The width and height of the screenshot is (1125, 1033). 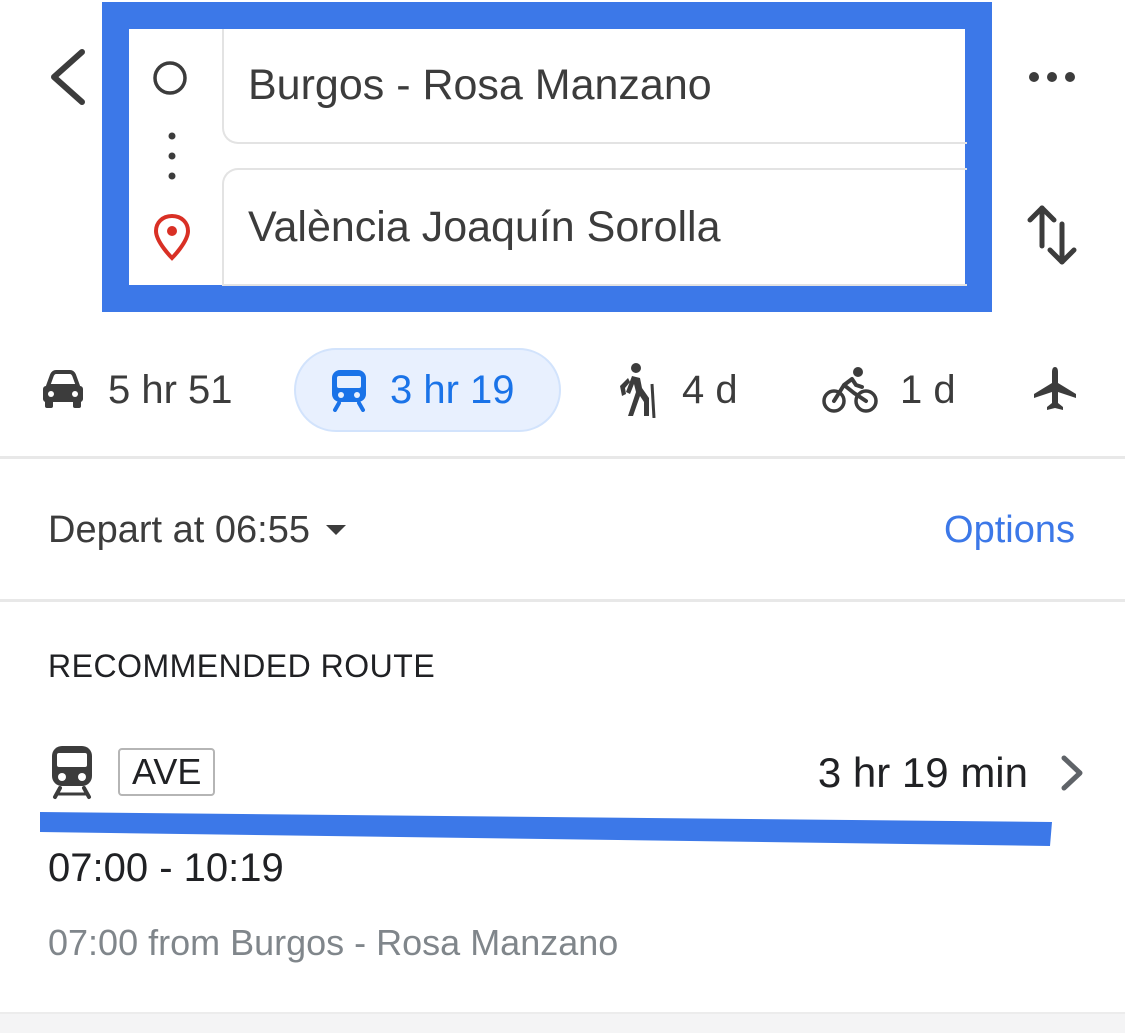 What do you see at coordinates (889, 390) in the screenshot?
I see `mode-bike-button: 1 d` at bounding box center [889, 390].